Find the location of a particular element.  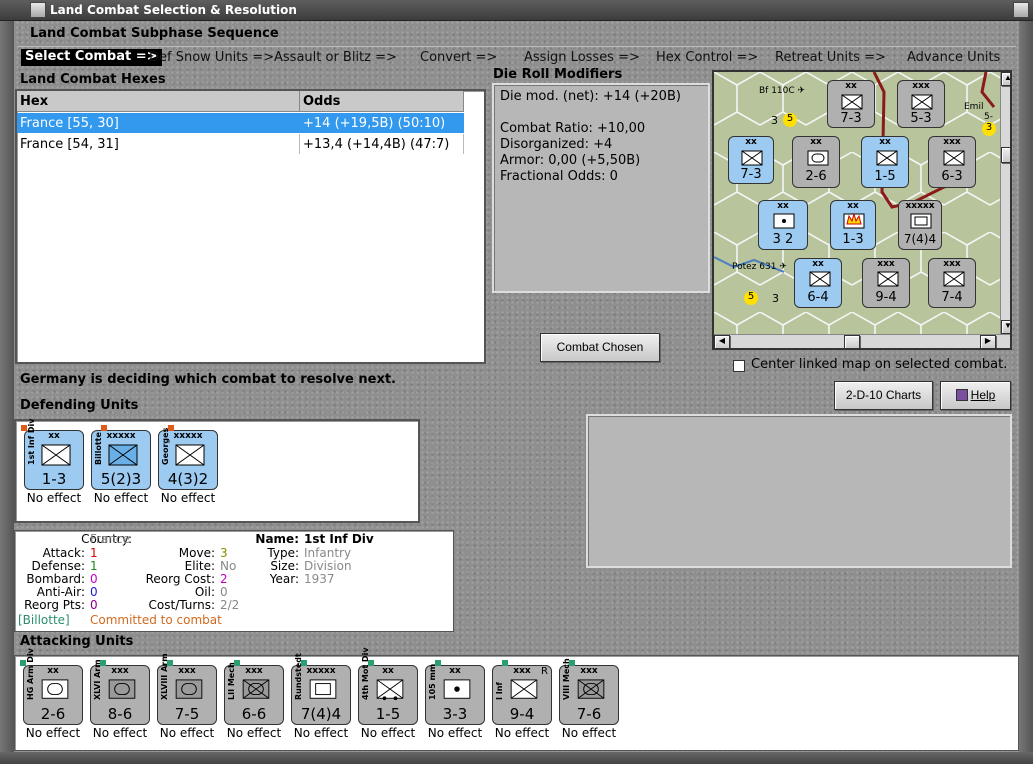

charts-button: 2-D-10 Charts is located at coordinates (883, 395).